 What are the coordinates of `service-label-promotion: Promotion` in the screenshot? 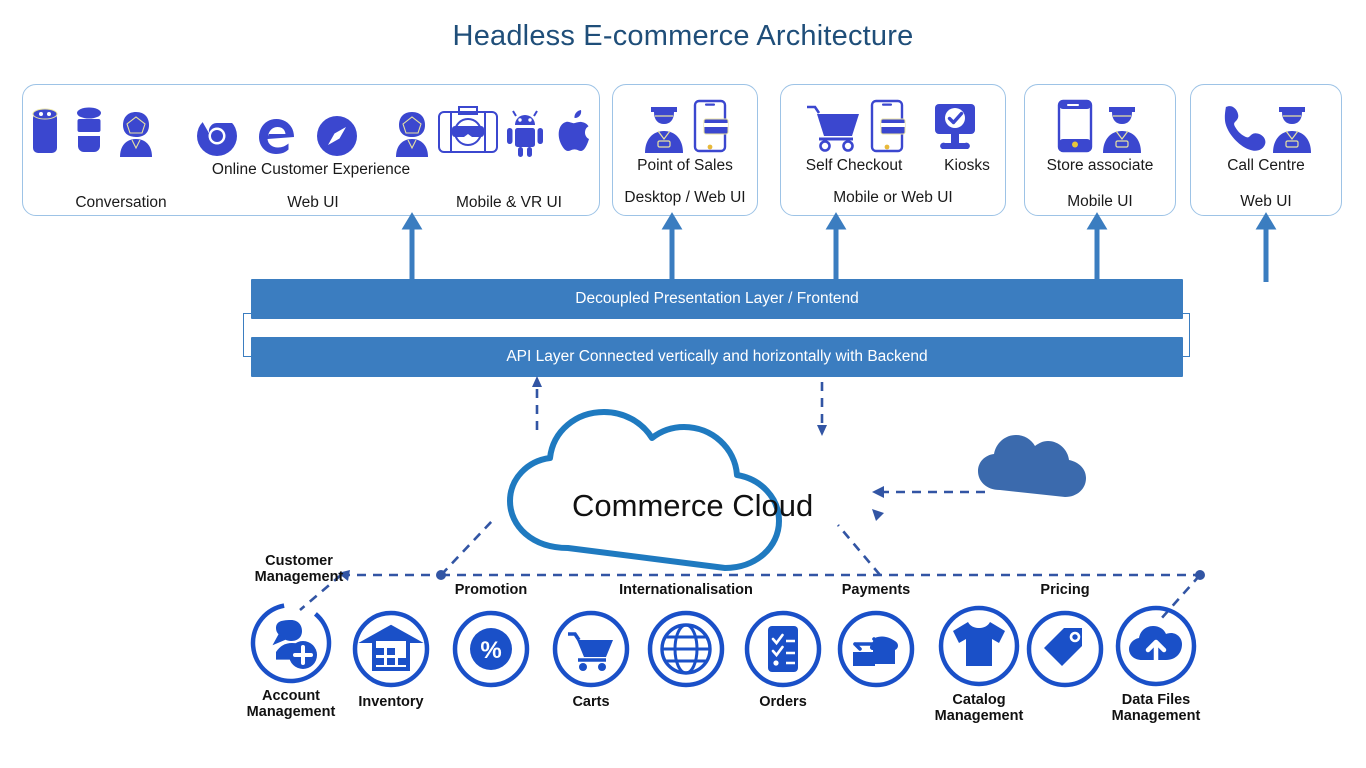 It's located at (491, 590).